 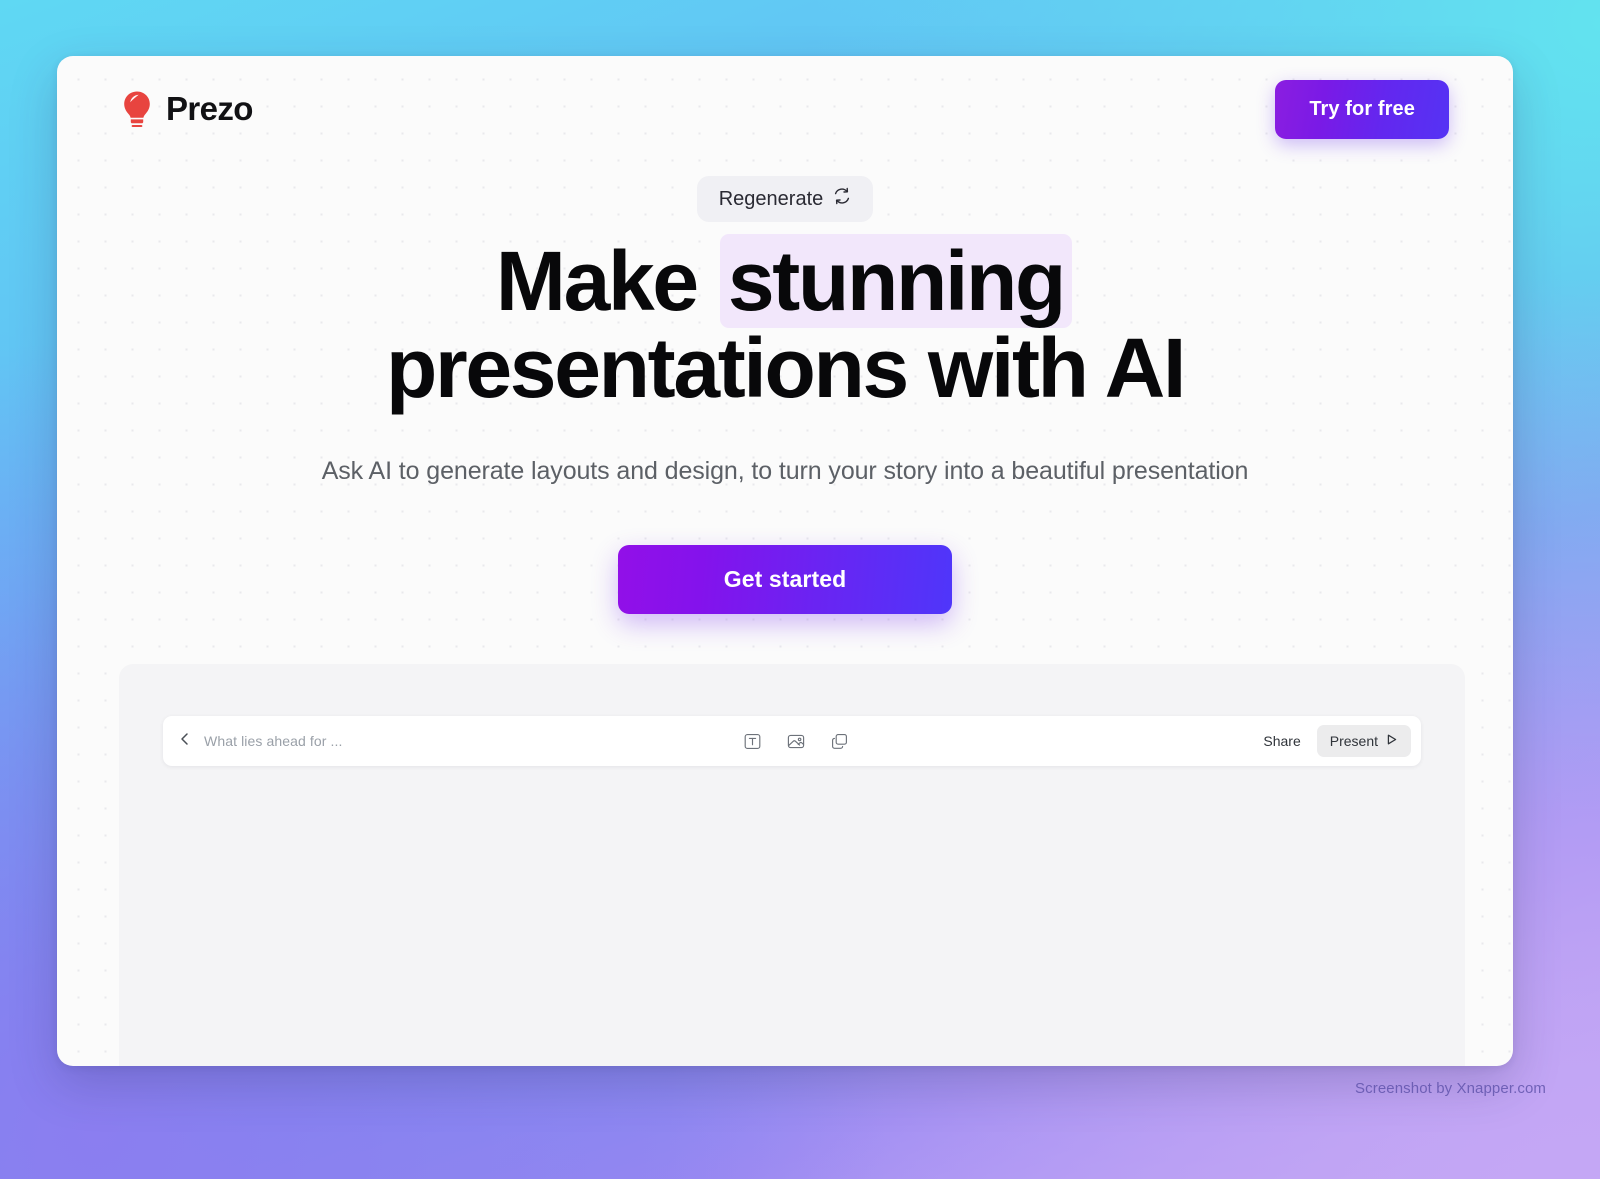 I want to click on play-icon, so click(x=1391, y=741).